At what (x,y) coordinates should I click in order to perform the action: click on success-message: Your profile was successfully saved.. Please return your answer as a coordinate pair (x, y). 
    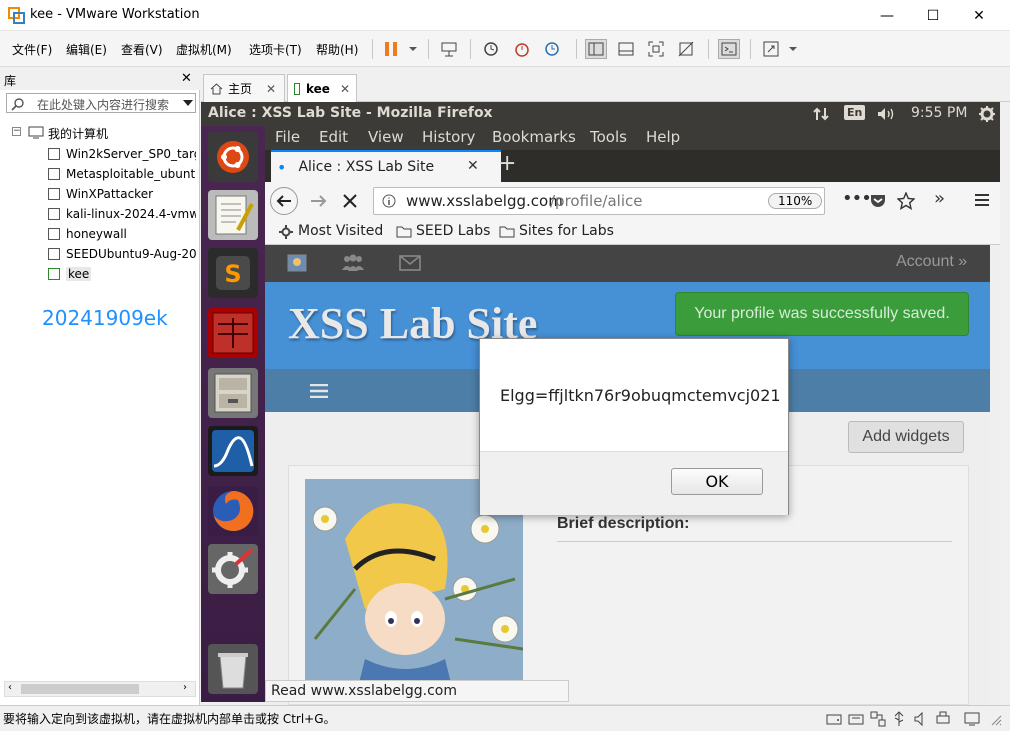
    Looking at the image, I should click on (822, 314).